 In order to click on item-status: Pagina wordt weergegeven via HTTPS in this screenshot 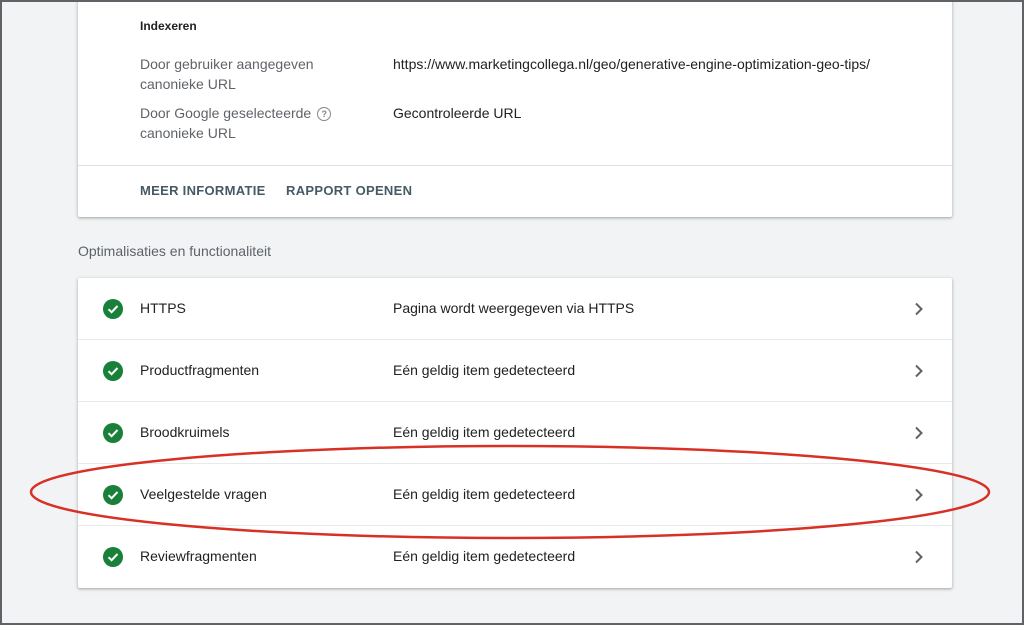, I will do `click(514, 308)`.